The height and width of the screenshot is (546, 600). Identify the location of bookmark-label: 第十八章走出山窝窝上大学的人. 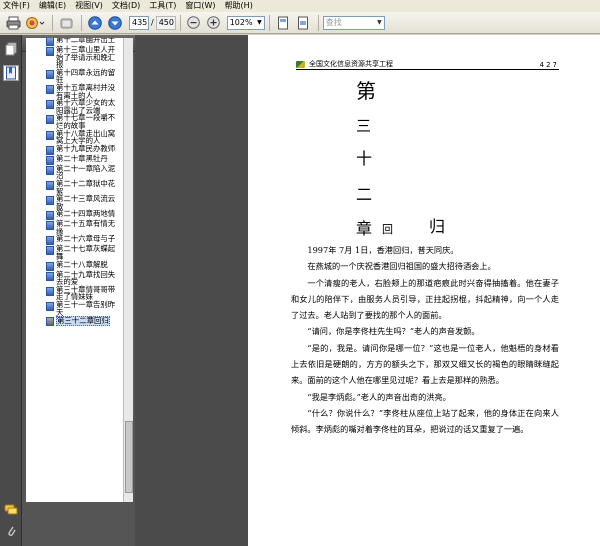
(86, 137).